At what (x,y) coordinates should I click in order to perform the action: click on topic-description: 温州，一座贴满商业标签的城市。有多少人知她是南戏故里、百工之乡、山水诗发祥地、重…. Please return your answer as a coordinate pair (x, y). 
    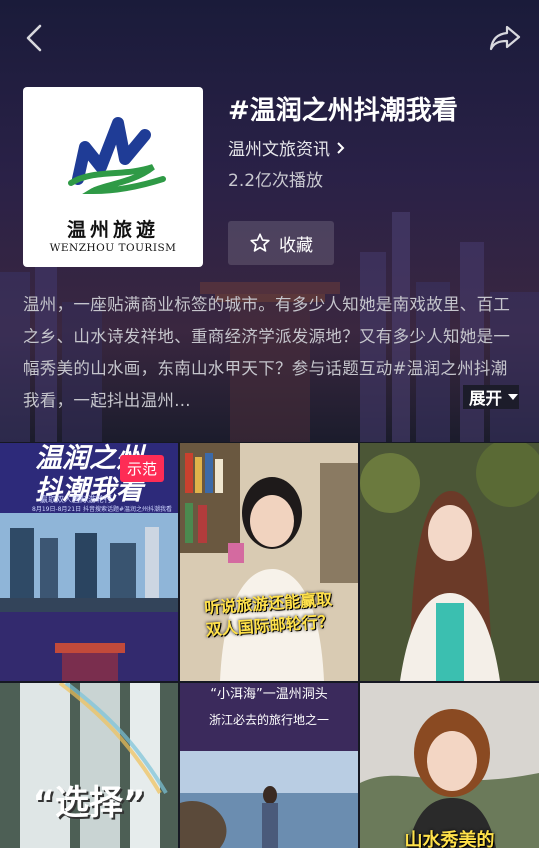
    Looking at the image, I should click on (270, 353).